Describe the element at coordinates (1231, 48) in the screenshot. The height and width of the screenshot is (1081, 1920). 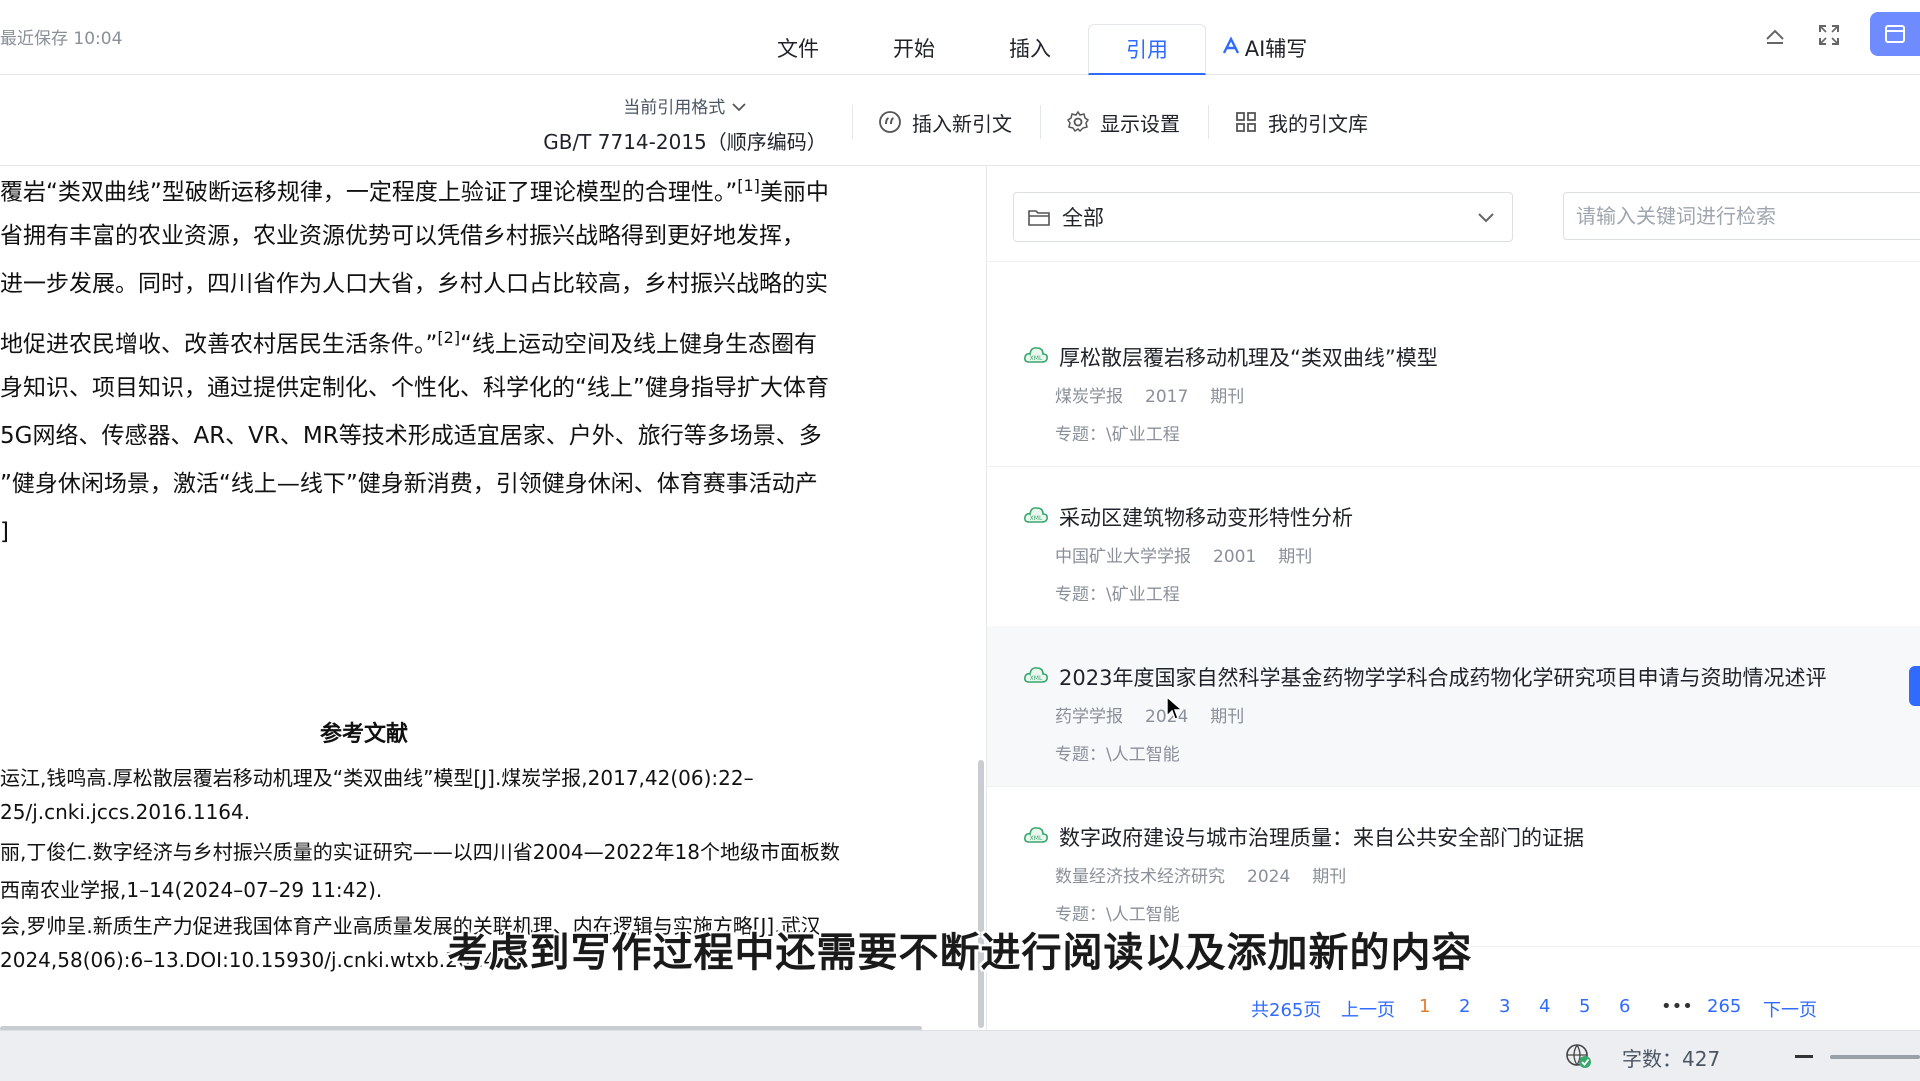
I see `ai-sparkle-icon` at that location.